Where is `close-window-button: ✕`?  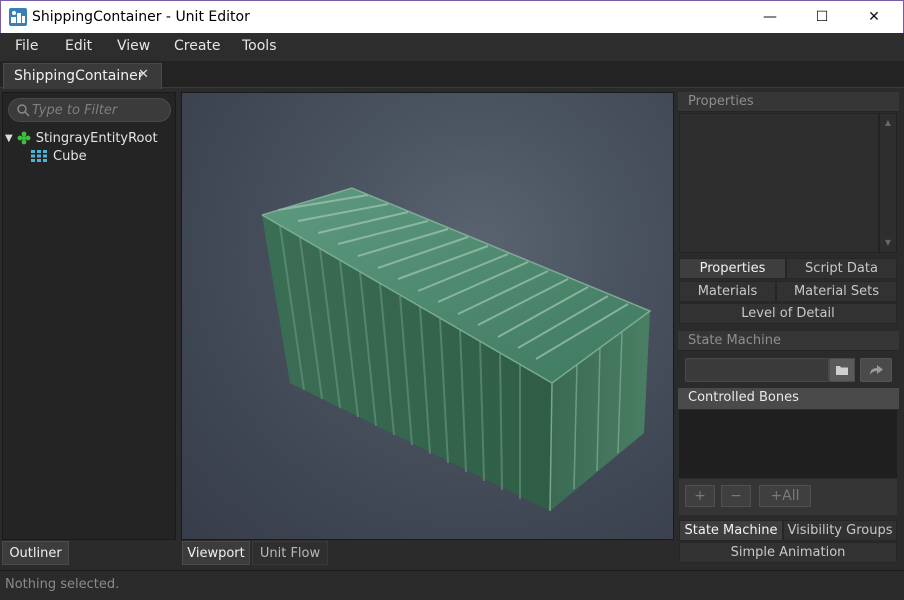 close-window-button: ✕ is located at coordinates (874, 17).